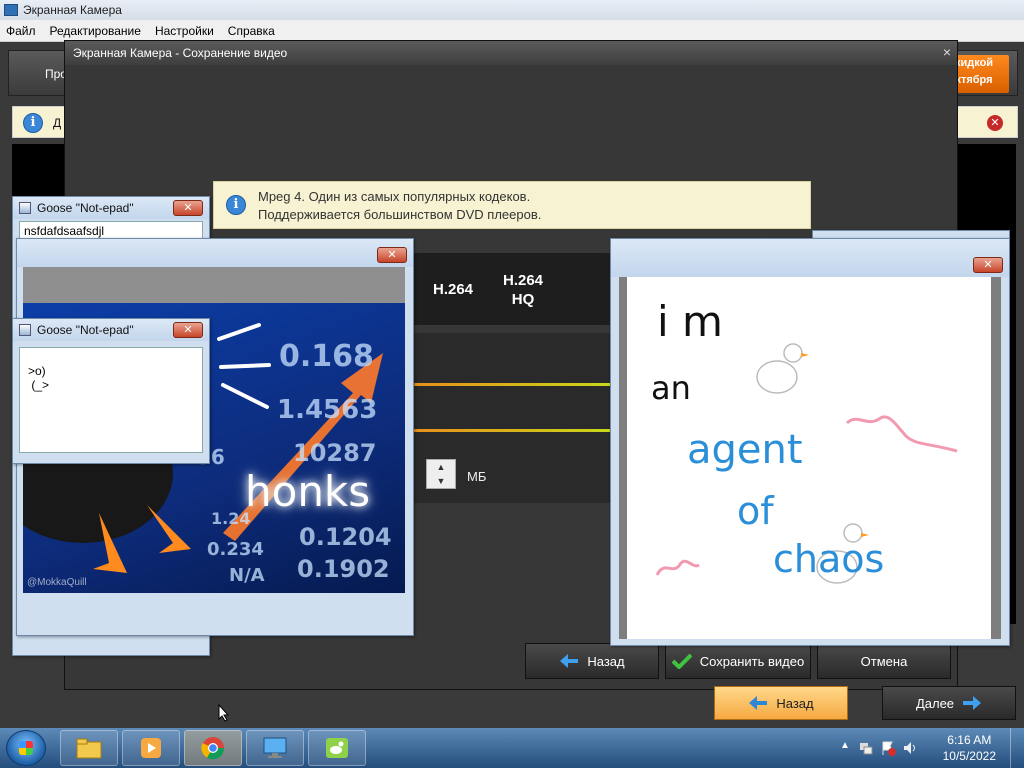  What do you see at coordinates (57, 582) in the screenshot?
I see `meme-watermark: @MokkaQuill` at bounding box center [57, 582].